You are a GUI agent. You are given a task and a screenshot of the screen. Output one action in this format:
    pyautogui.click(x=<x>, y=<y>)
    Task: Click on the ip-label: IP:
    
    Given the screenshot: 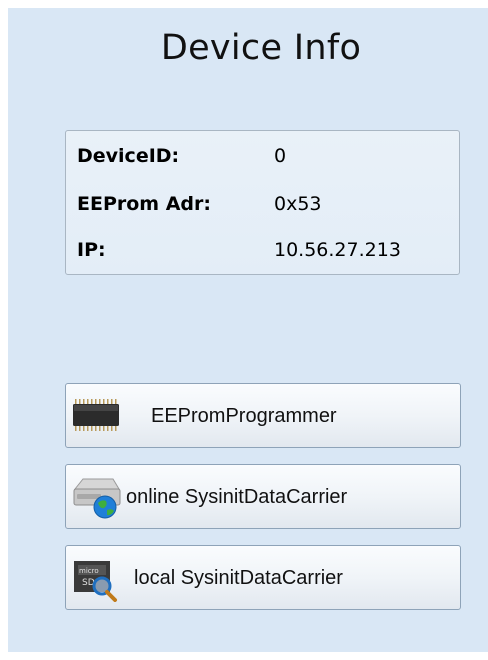 What is the action you would take?
    pyautogui.click(x=91, y=250)
    